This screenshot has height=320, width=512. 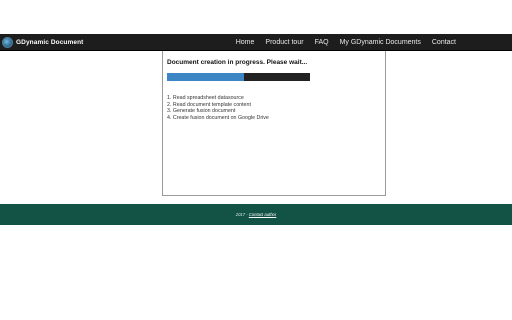 I want to click on progress-bar, so click(x=238, y=77).